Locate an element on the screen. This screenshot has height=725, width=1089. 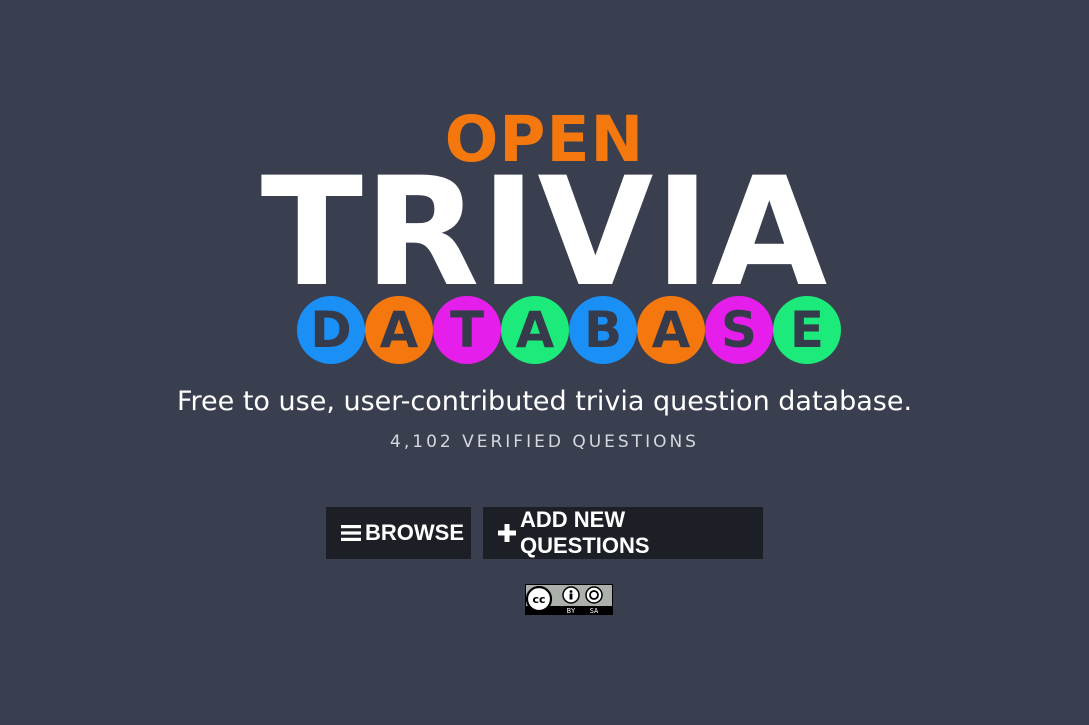
cc-by-sa-icon: cc BY SA is located at coordinates (569, 599).